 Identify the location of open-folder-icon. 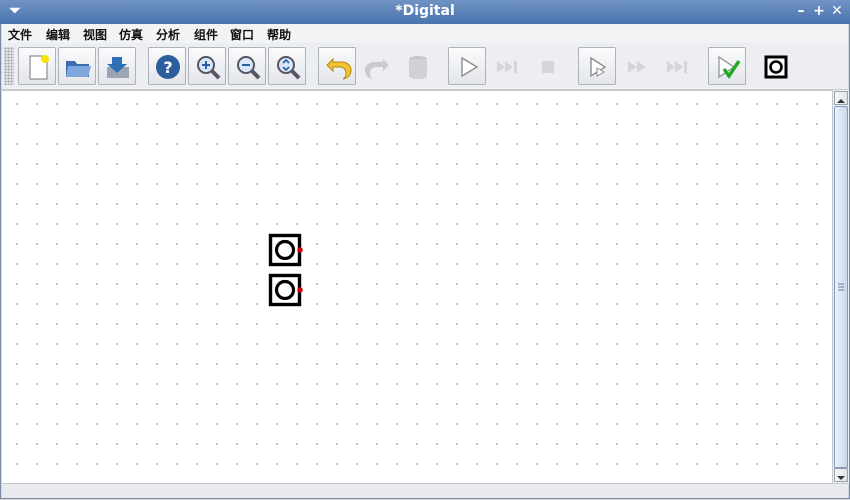
(78, 69).